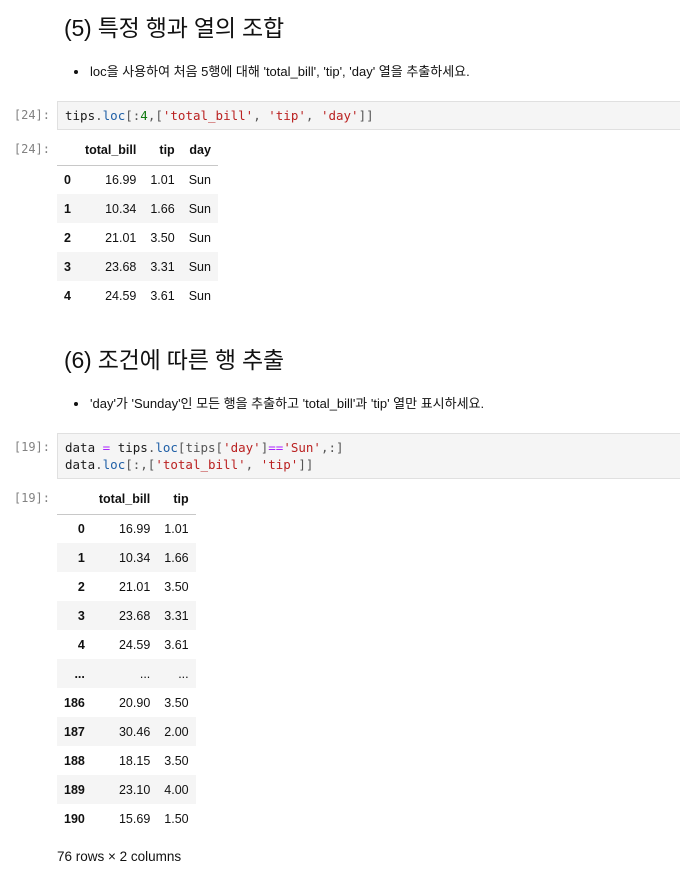 The image size is (680, 880). What do you see at coordinates (174, 360) in the screenshot?
I see `section-6-heading: (6) 조건에 따른 행 추출` at bounding box center [174, 360].